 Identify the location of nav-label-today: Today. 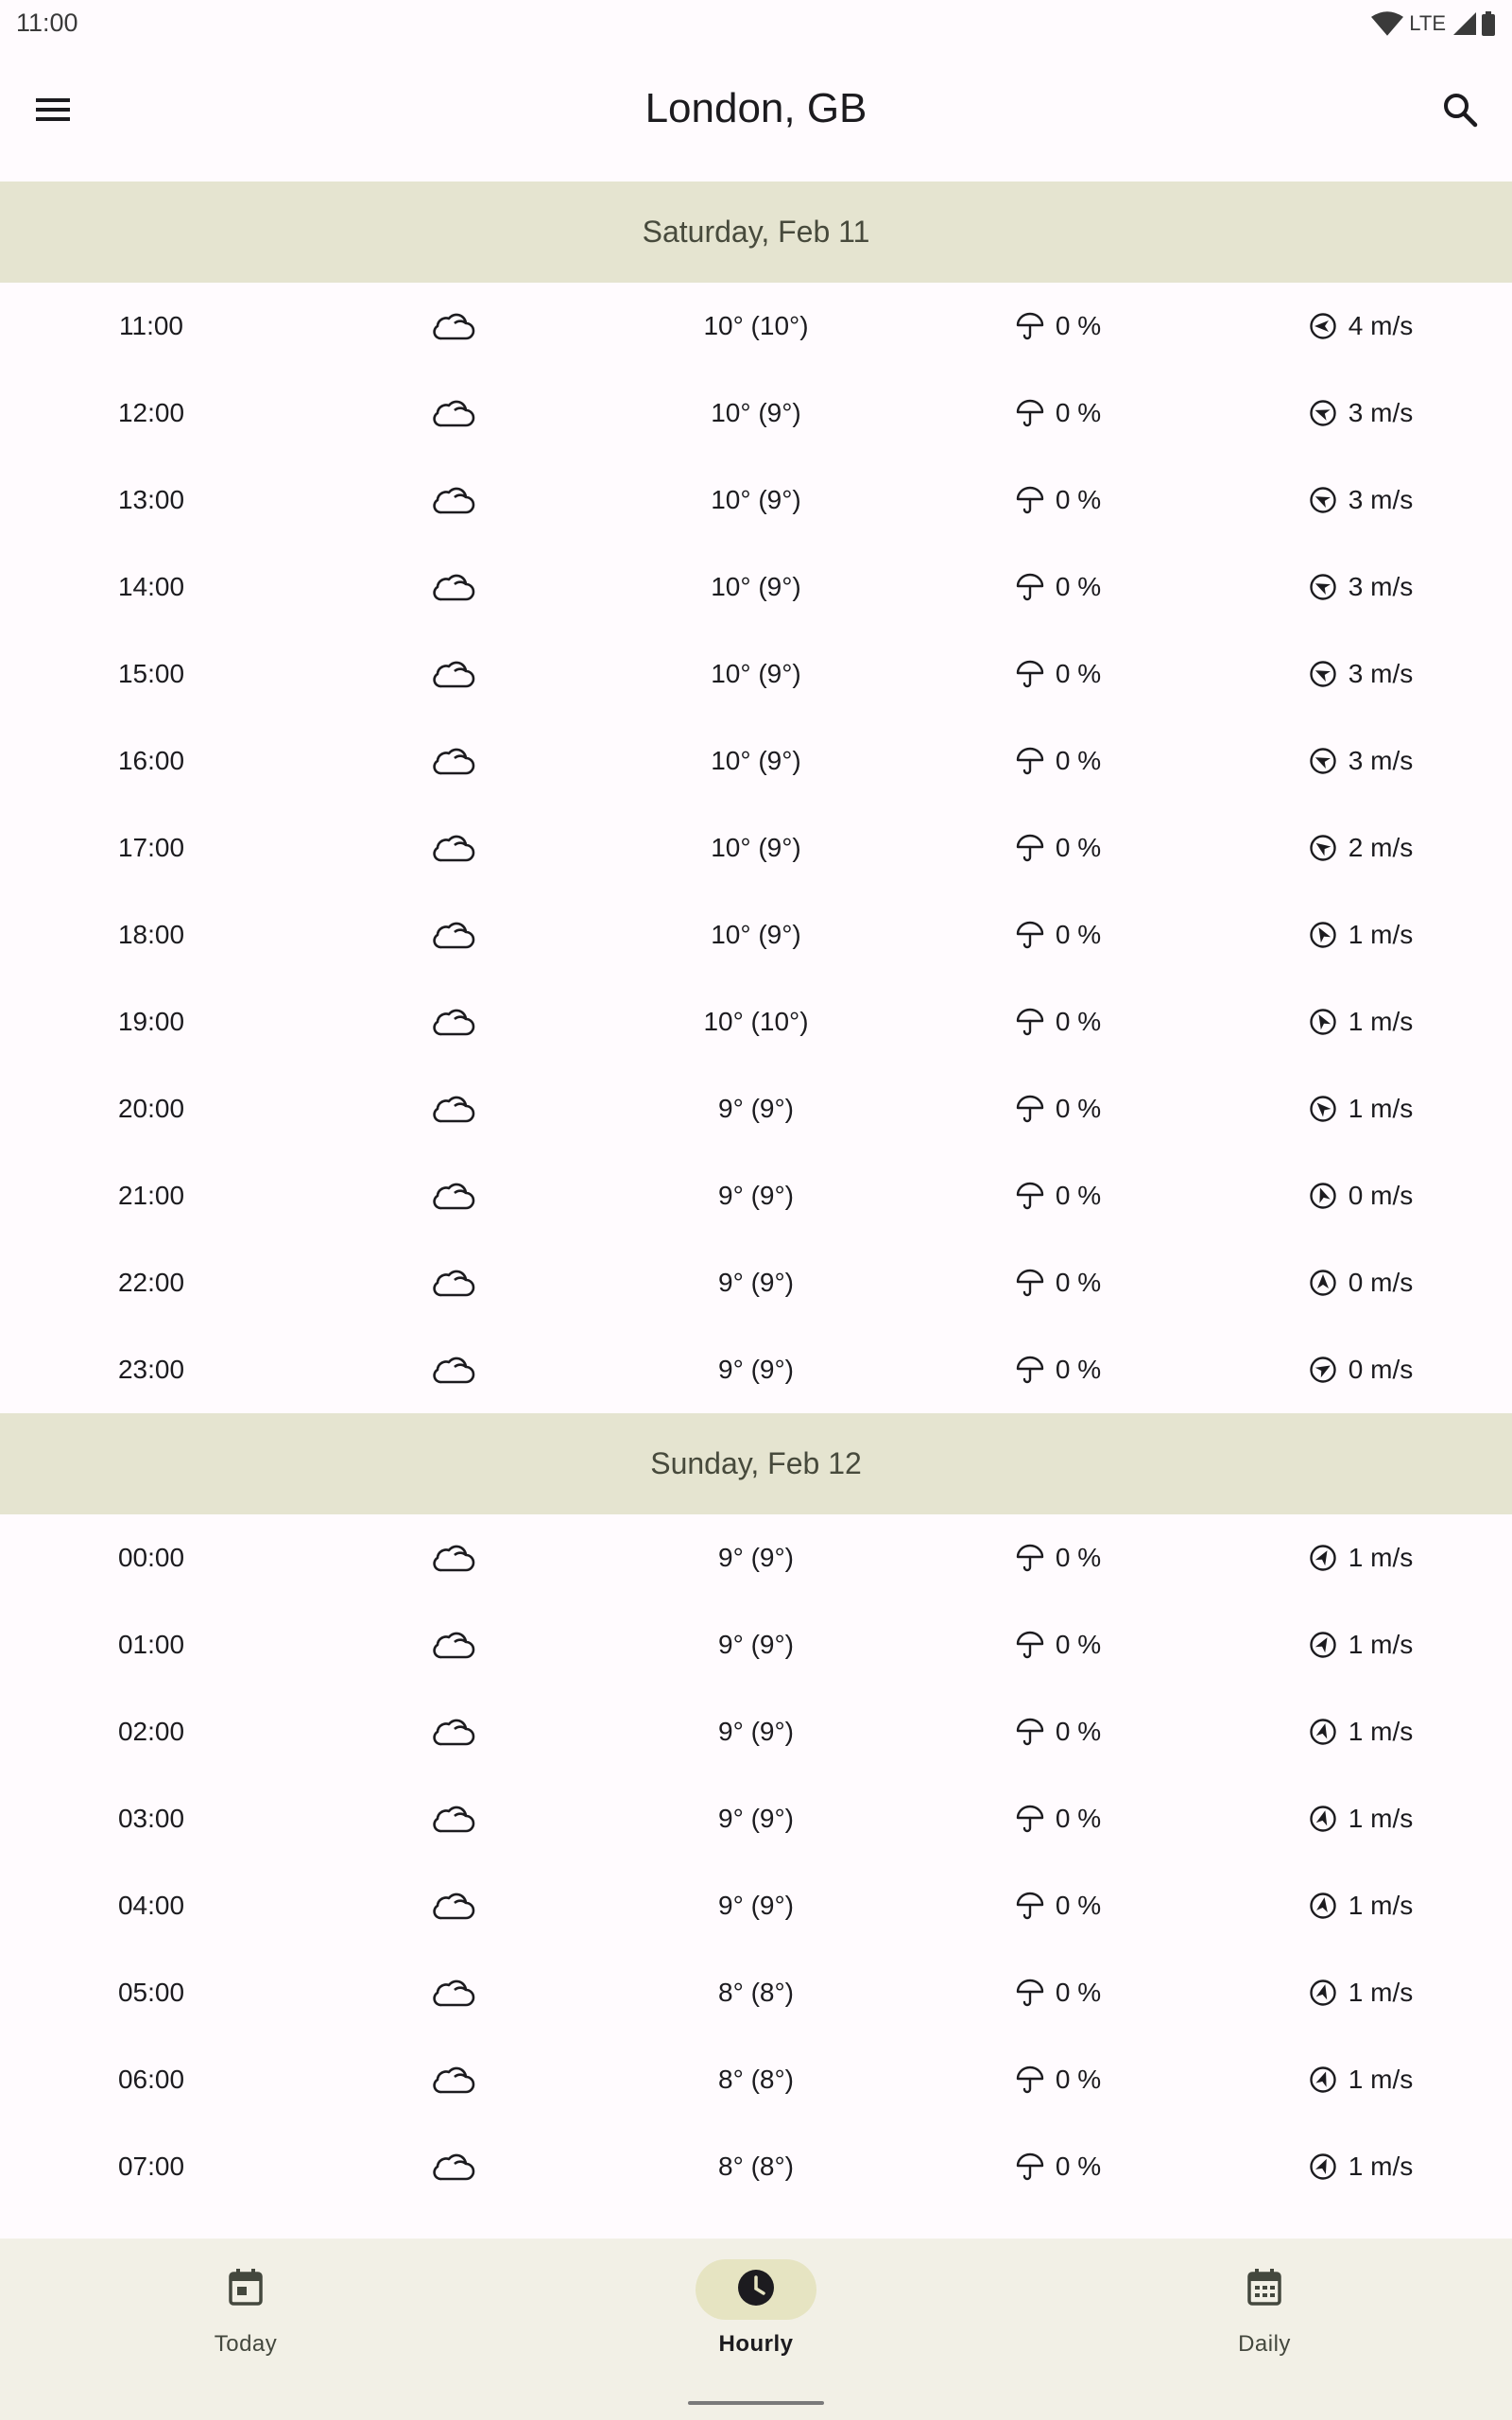
(246, 2344).